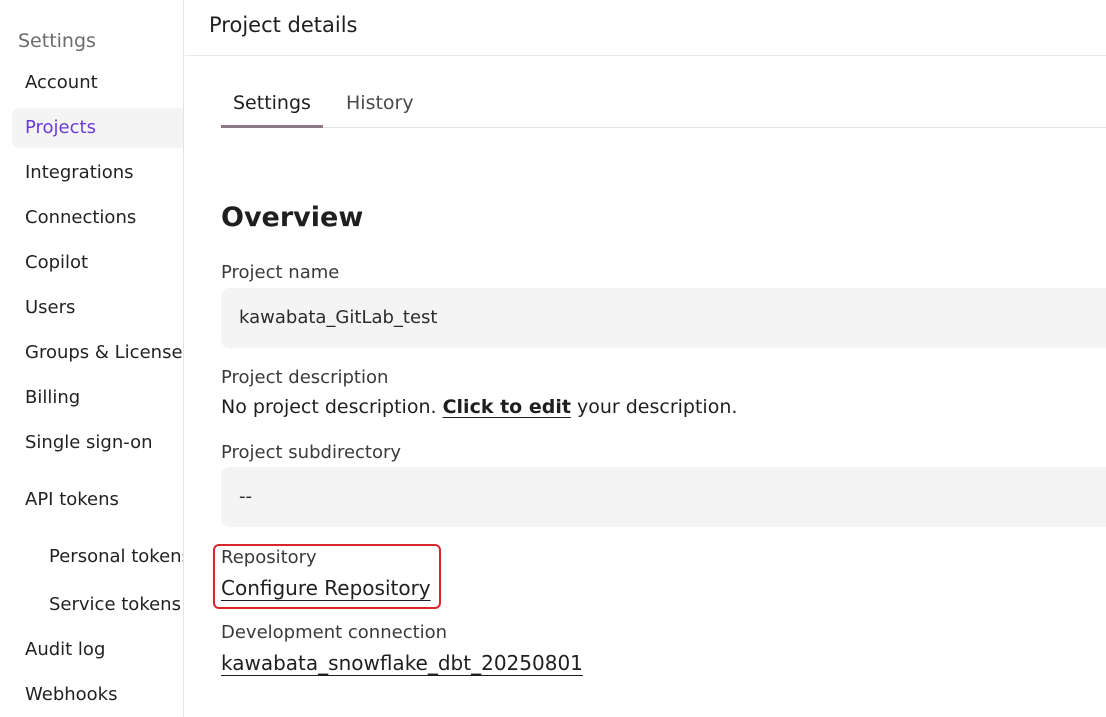  What do you see at coordinates (305, 377) in the screenshot?
I see `project-description-label: Project description` at bounding box center [305, 377].